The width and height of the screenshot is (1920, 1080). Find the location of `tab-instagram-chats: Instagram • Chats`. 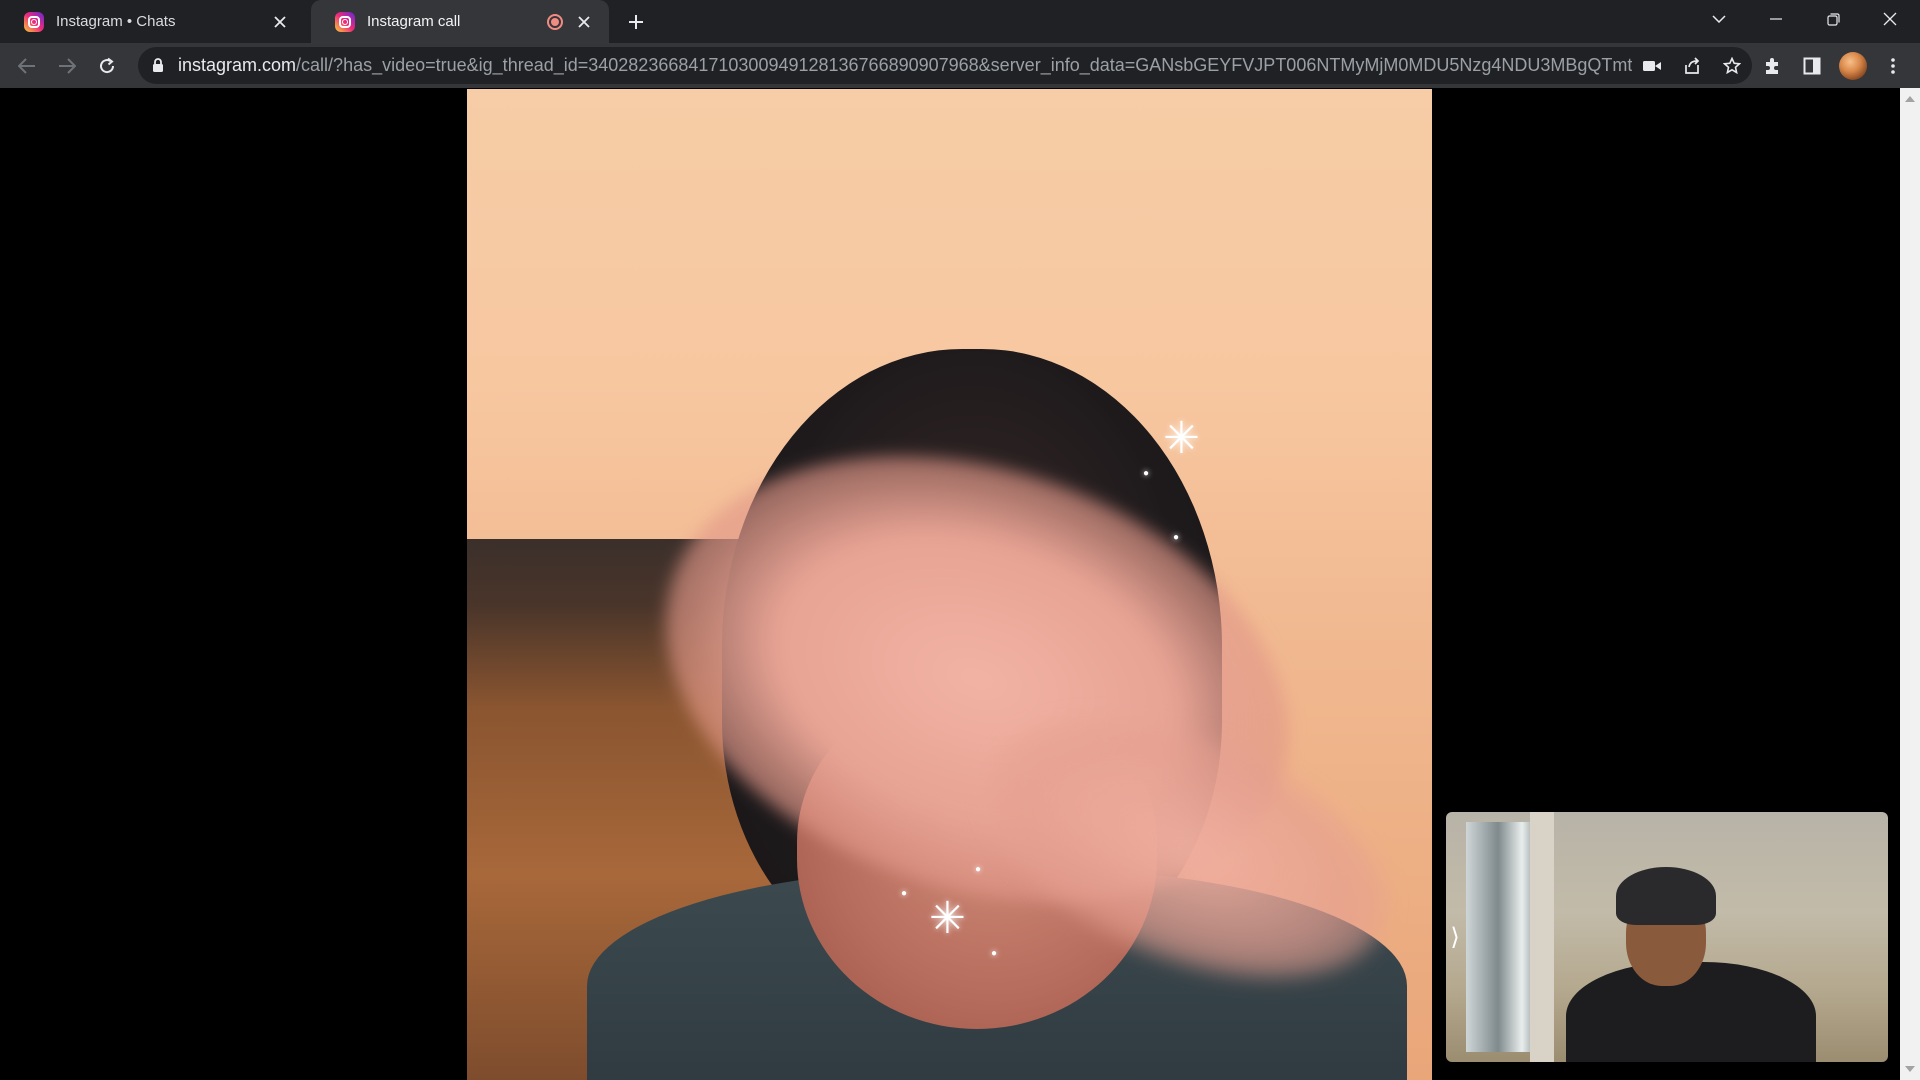

tab-instagram-chats: Instagram • Chats is located at coordinates (152, 21).